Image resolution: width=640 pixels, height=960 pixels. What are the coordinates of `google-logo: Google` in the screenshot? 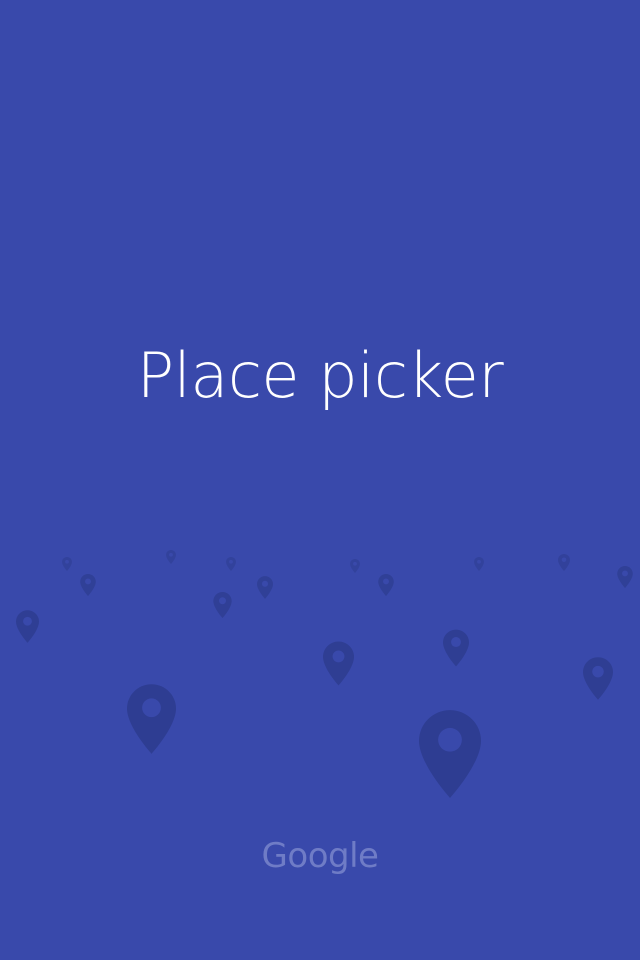 It's located at (320, 856).